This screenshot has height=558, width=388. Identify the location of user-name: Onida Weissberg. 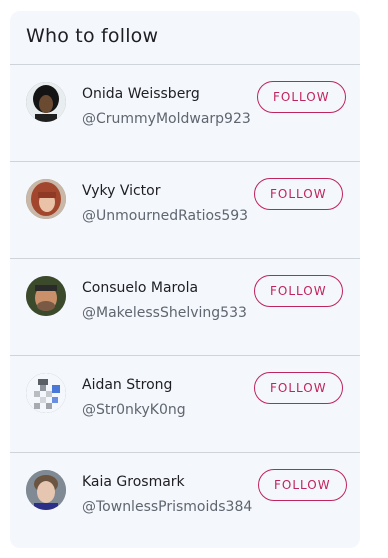
(141, 94).